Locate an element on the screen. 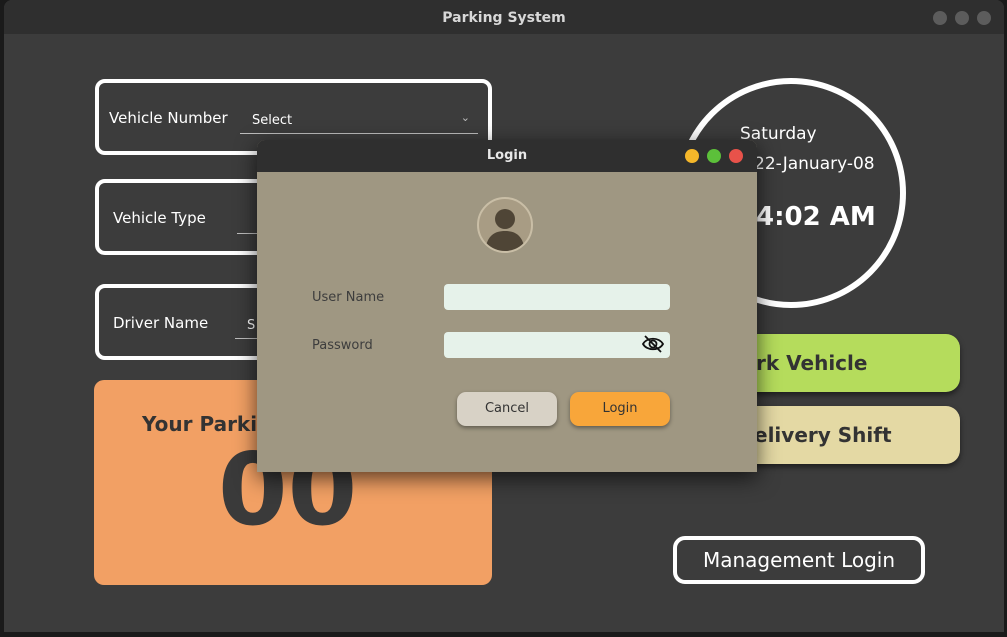  cancel-label: Cancel is located at coordinates (507, 408).